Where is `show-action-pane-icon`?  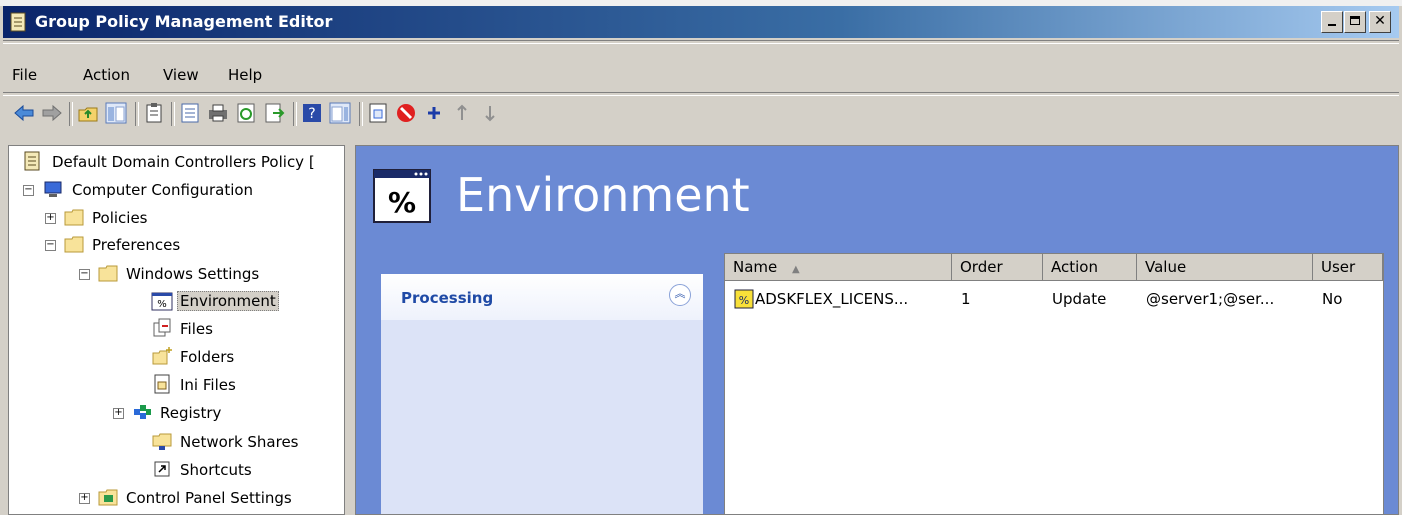
show-action-pane-icon is located at coordinates (340, 113).